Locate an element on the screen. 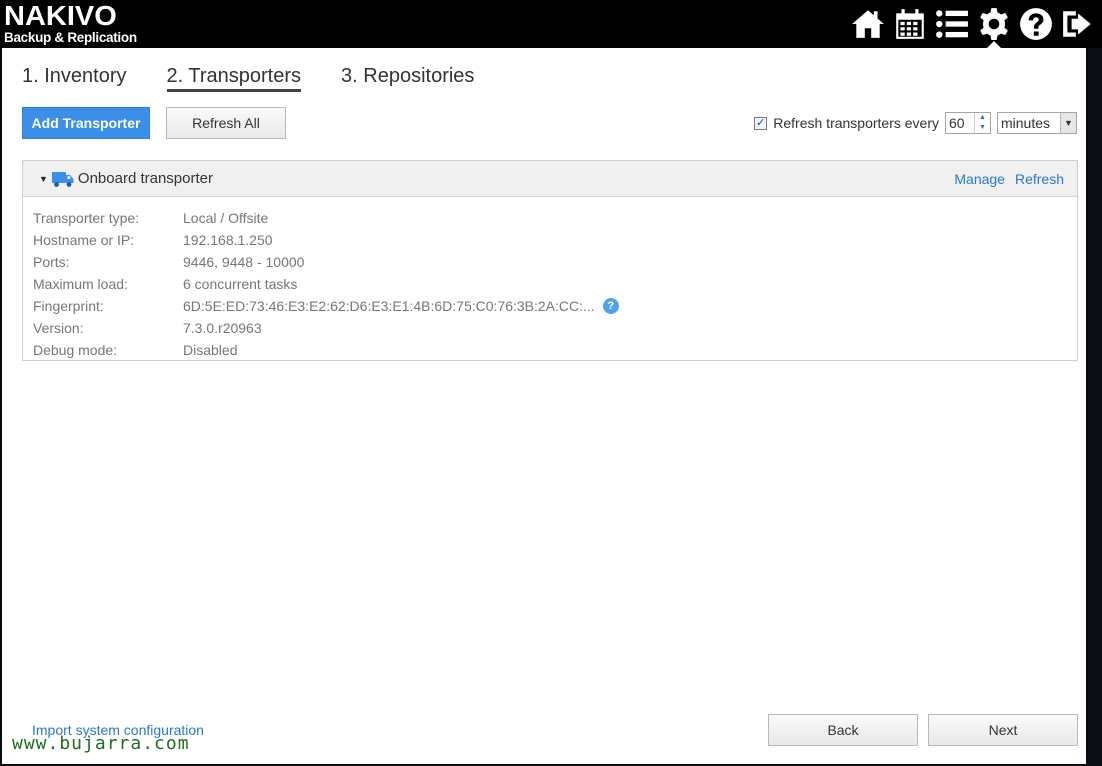 The image size is (1102, 766). property-row: Version: 7.3.0.r20963 is located at coordinates (555, 328).